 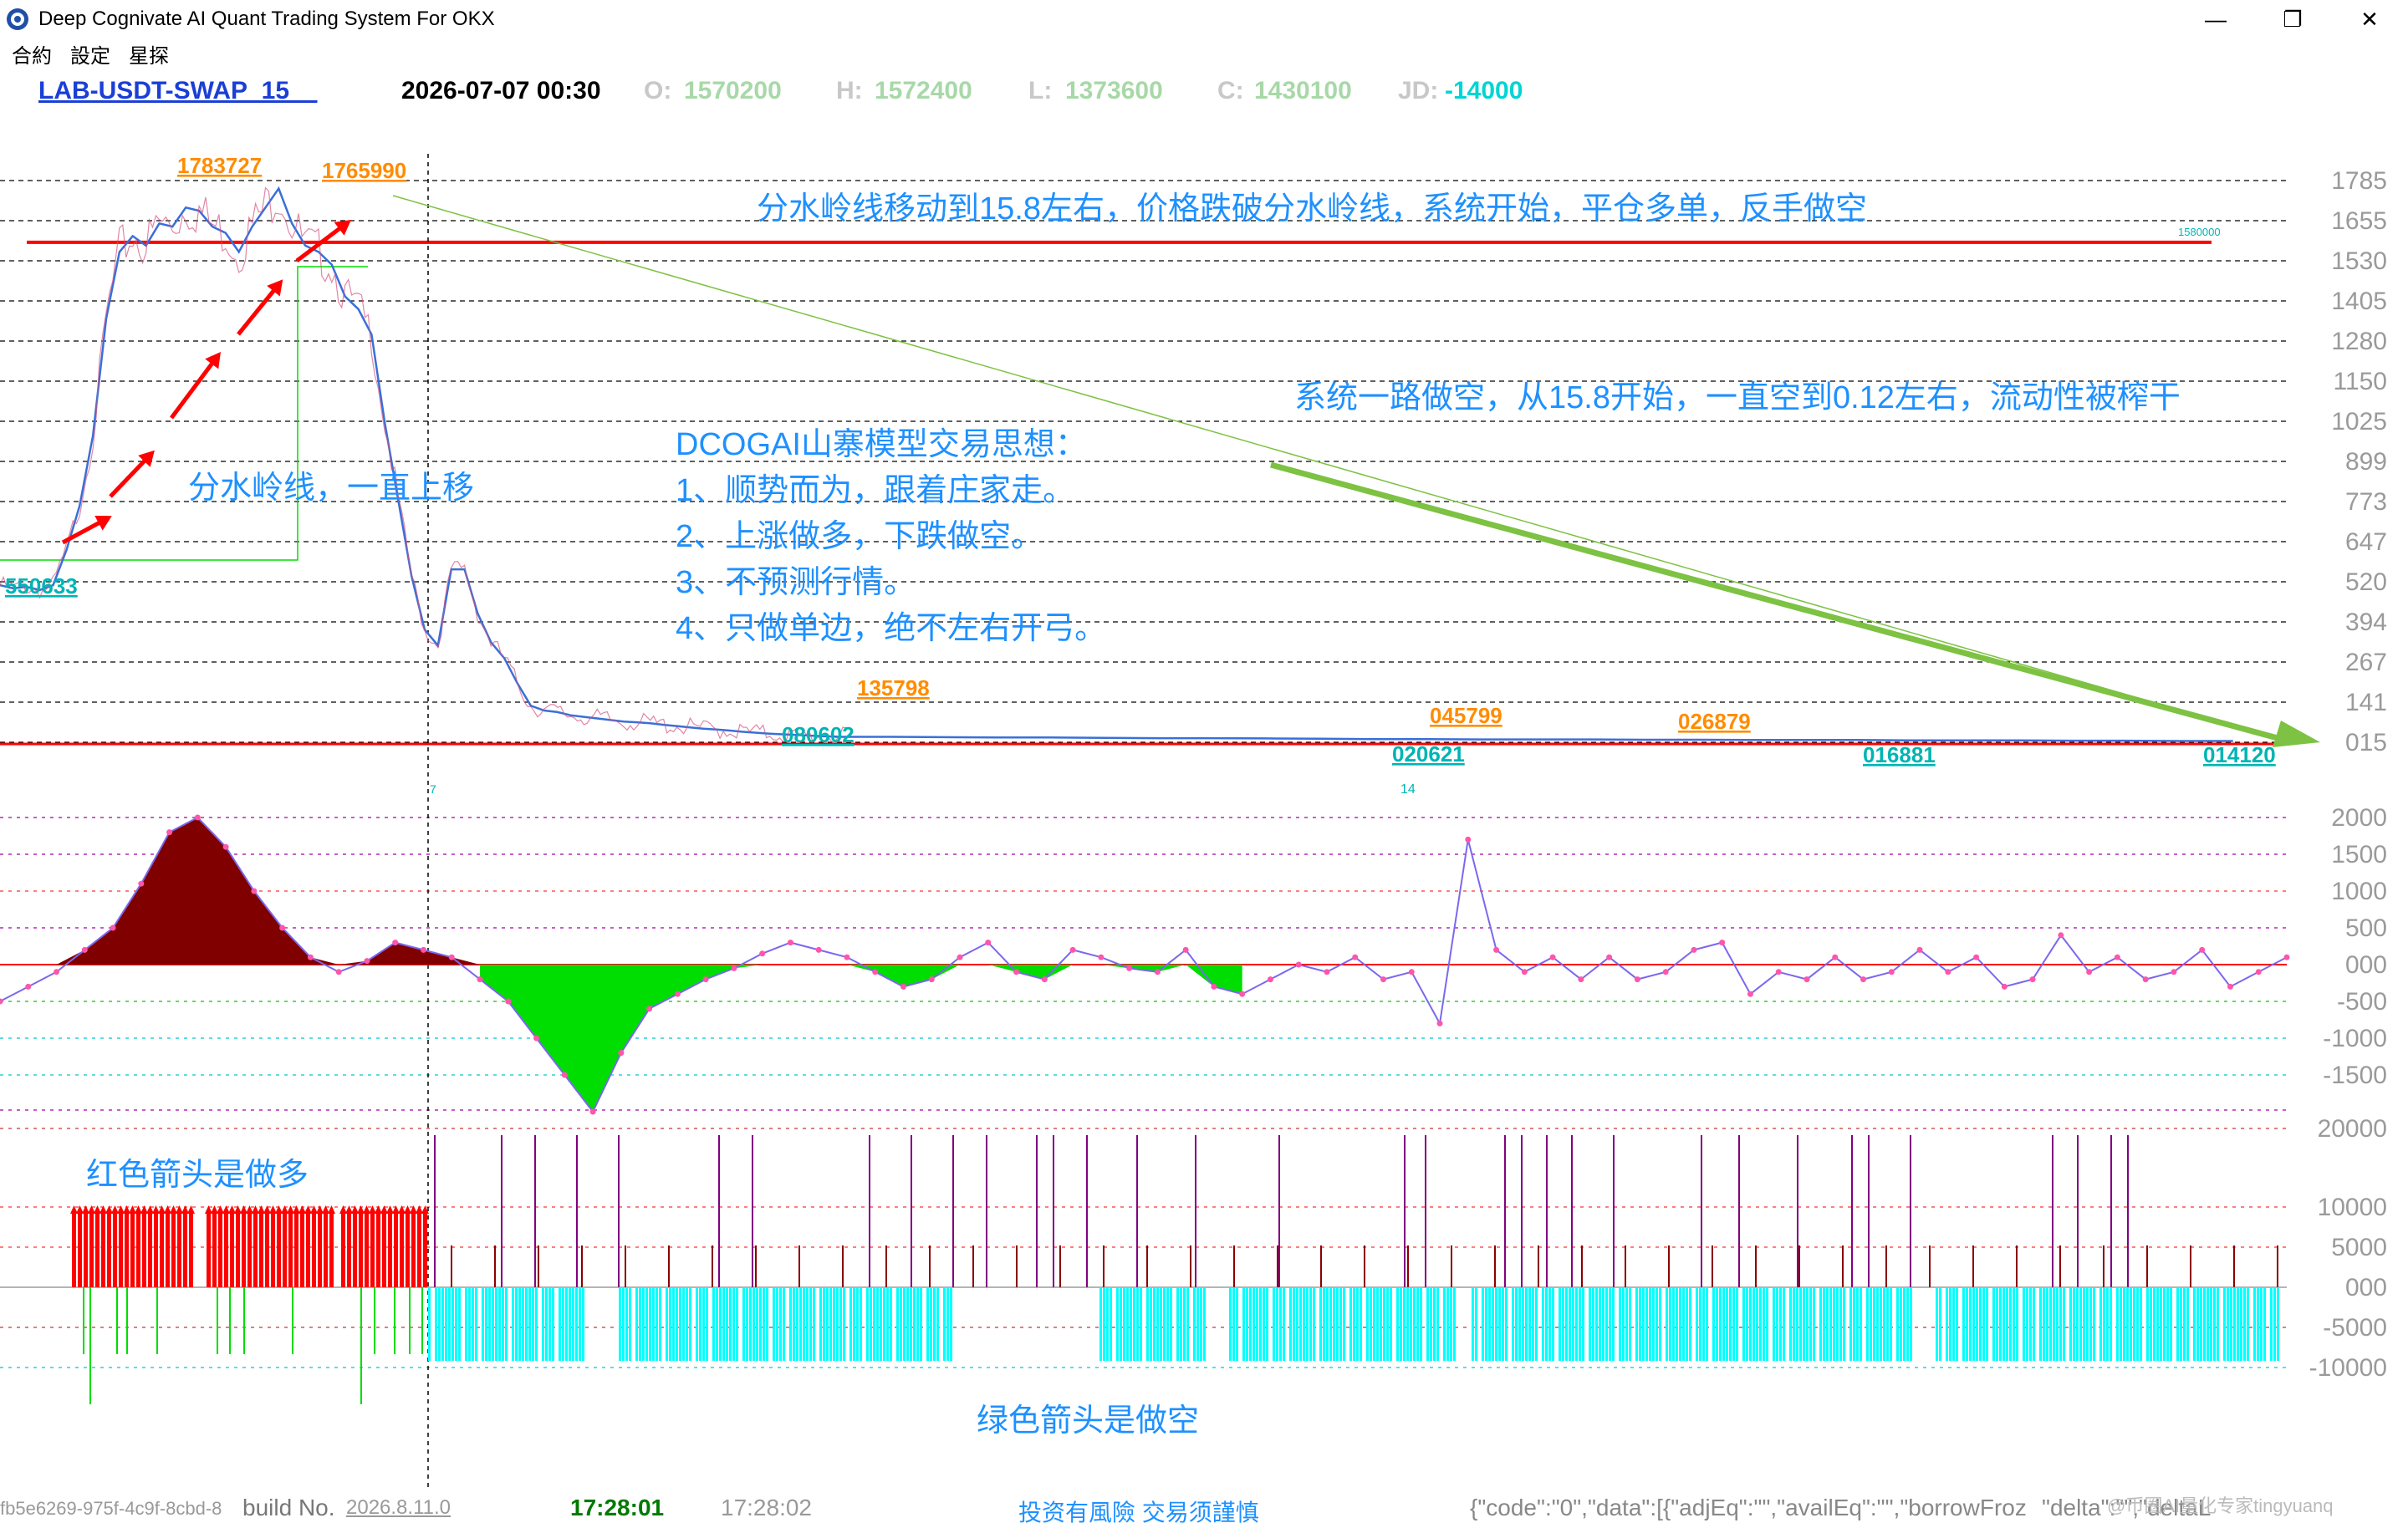 What do you see at coordinates (2366, 502) in the screenshot?
I see `price-y-tick: 773` at bounding box center [2366, 502].